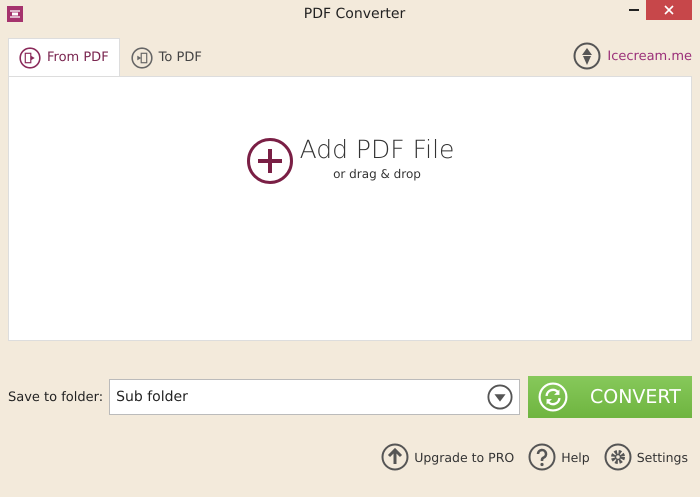  Describe the element at coordinates (646, 457) in the screenshot. I see `footer-link: Settings` at that location.